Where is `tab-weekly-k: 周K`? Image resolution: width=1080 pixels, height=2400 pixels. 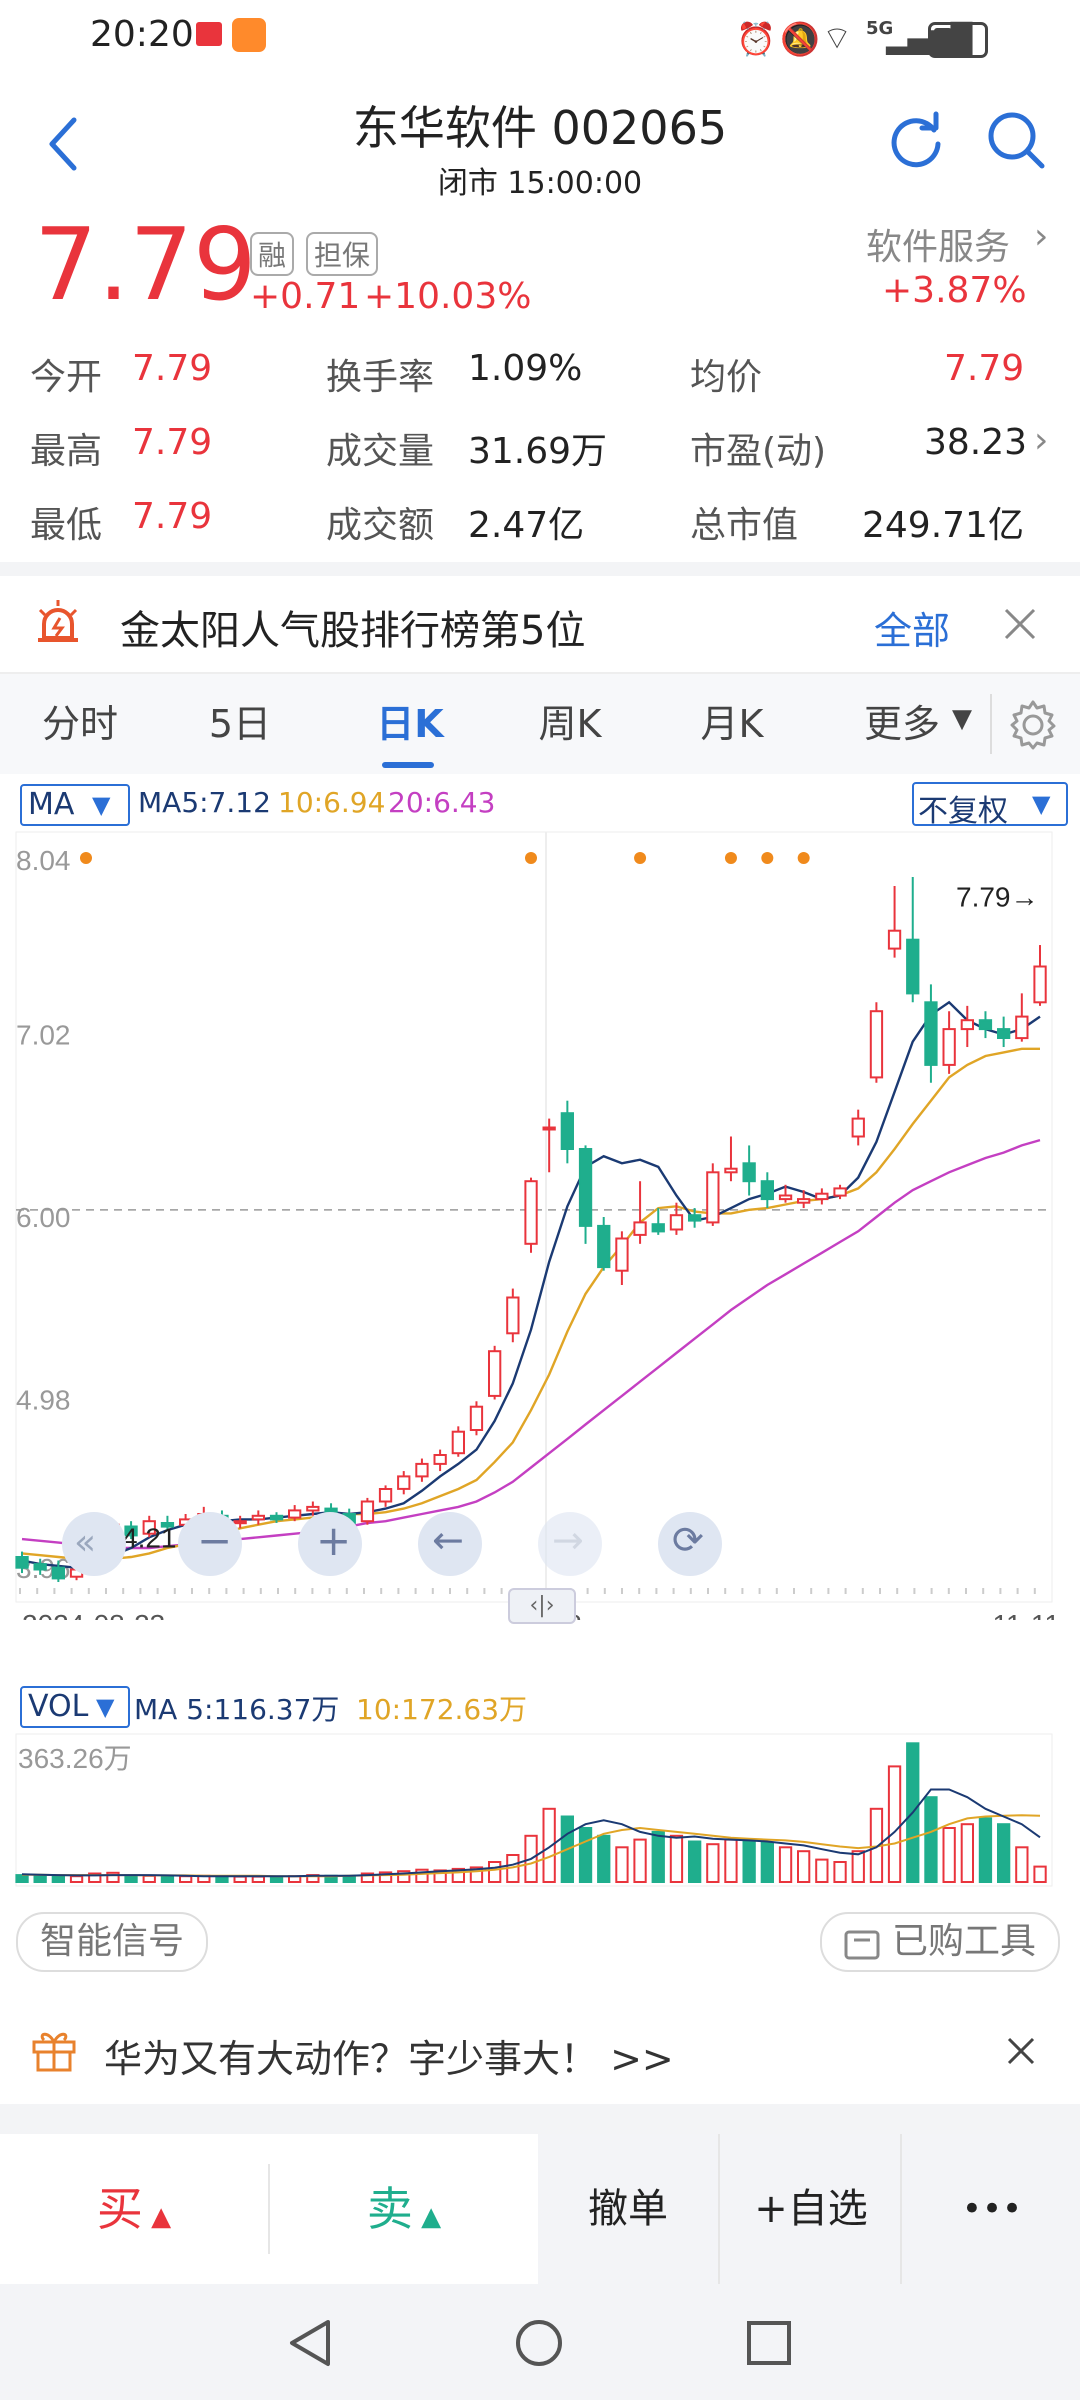
tab-weekly-k: 周K is located at coordinates (570, 724).